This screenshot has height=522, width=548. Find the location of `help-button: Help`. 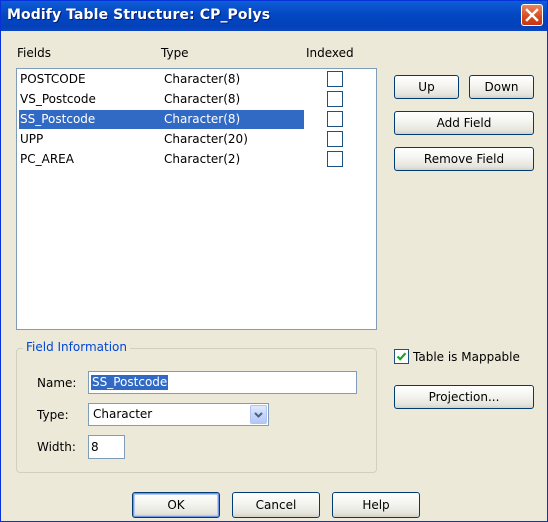

help-button: Help is located at coordinates (376, 505).